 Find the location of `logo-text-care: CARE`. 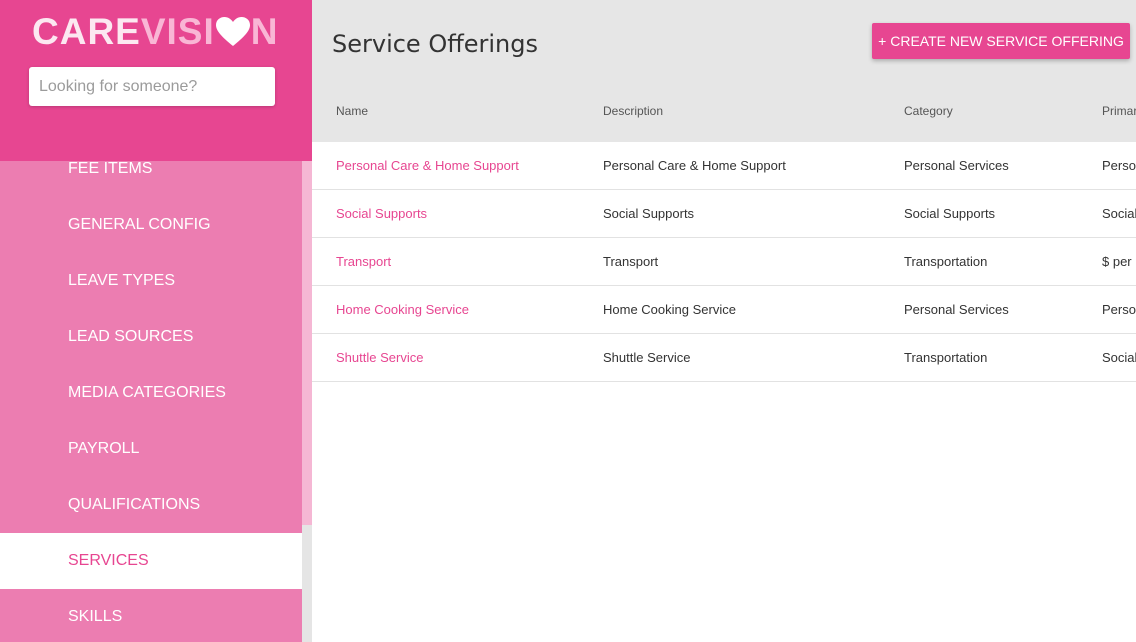

logo-text-care: CARE is located at coordinates (86, 31).